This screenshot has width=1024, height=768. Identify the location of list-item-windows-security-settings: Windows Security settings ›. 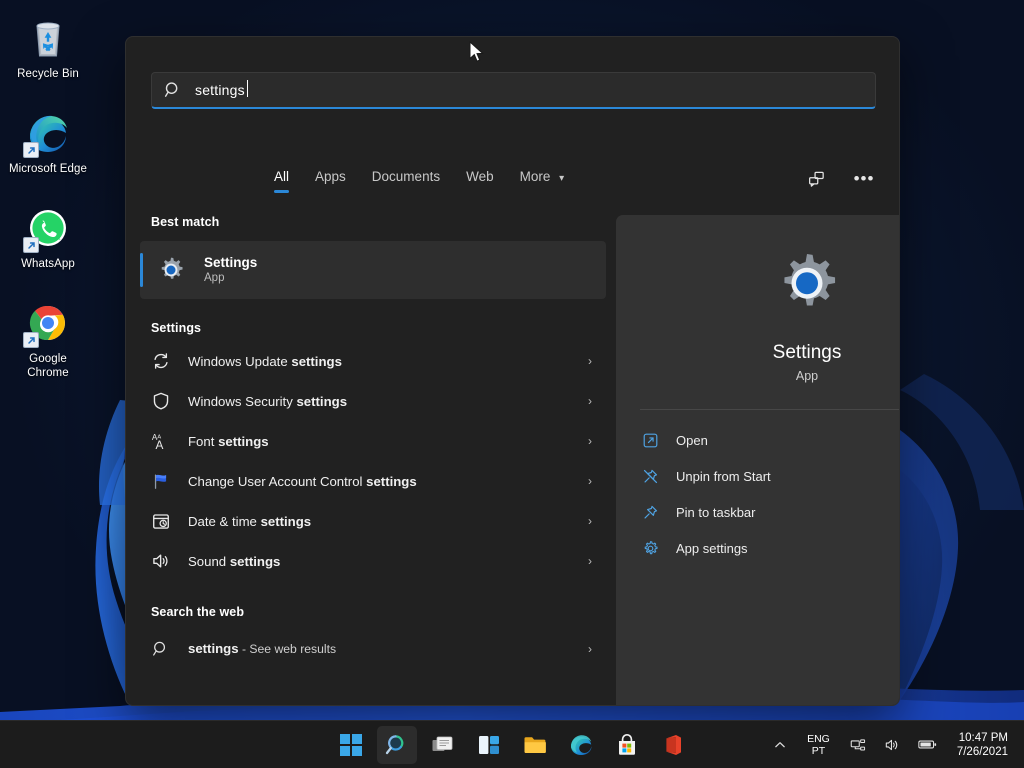
(373, 401).